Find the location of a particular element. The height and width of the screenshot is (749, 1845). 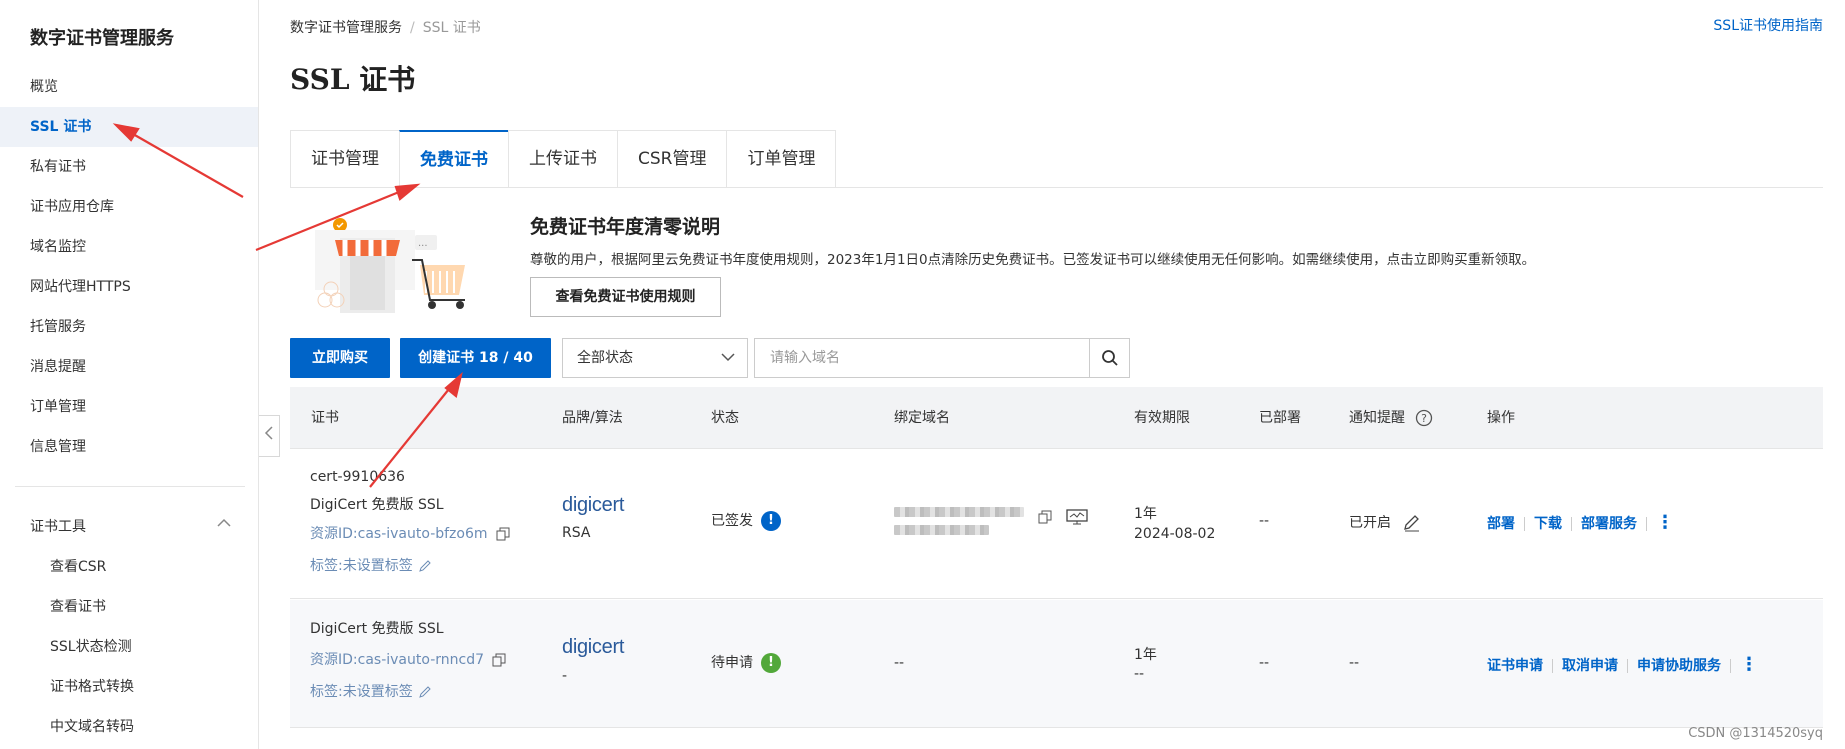

search-button is located at coordinates (1109, 358).